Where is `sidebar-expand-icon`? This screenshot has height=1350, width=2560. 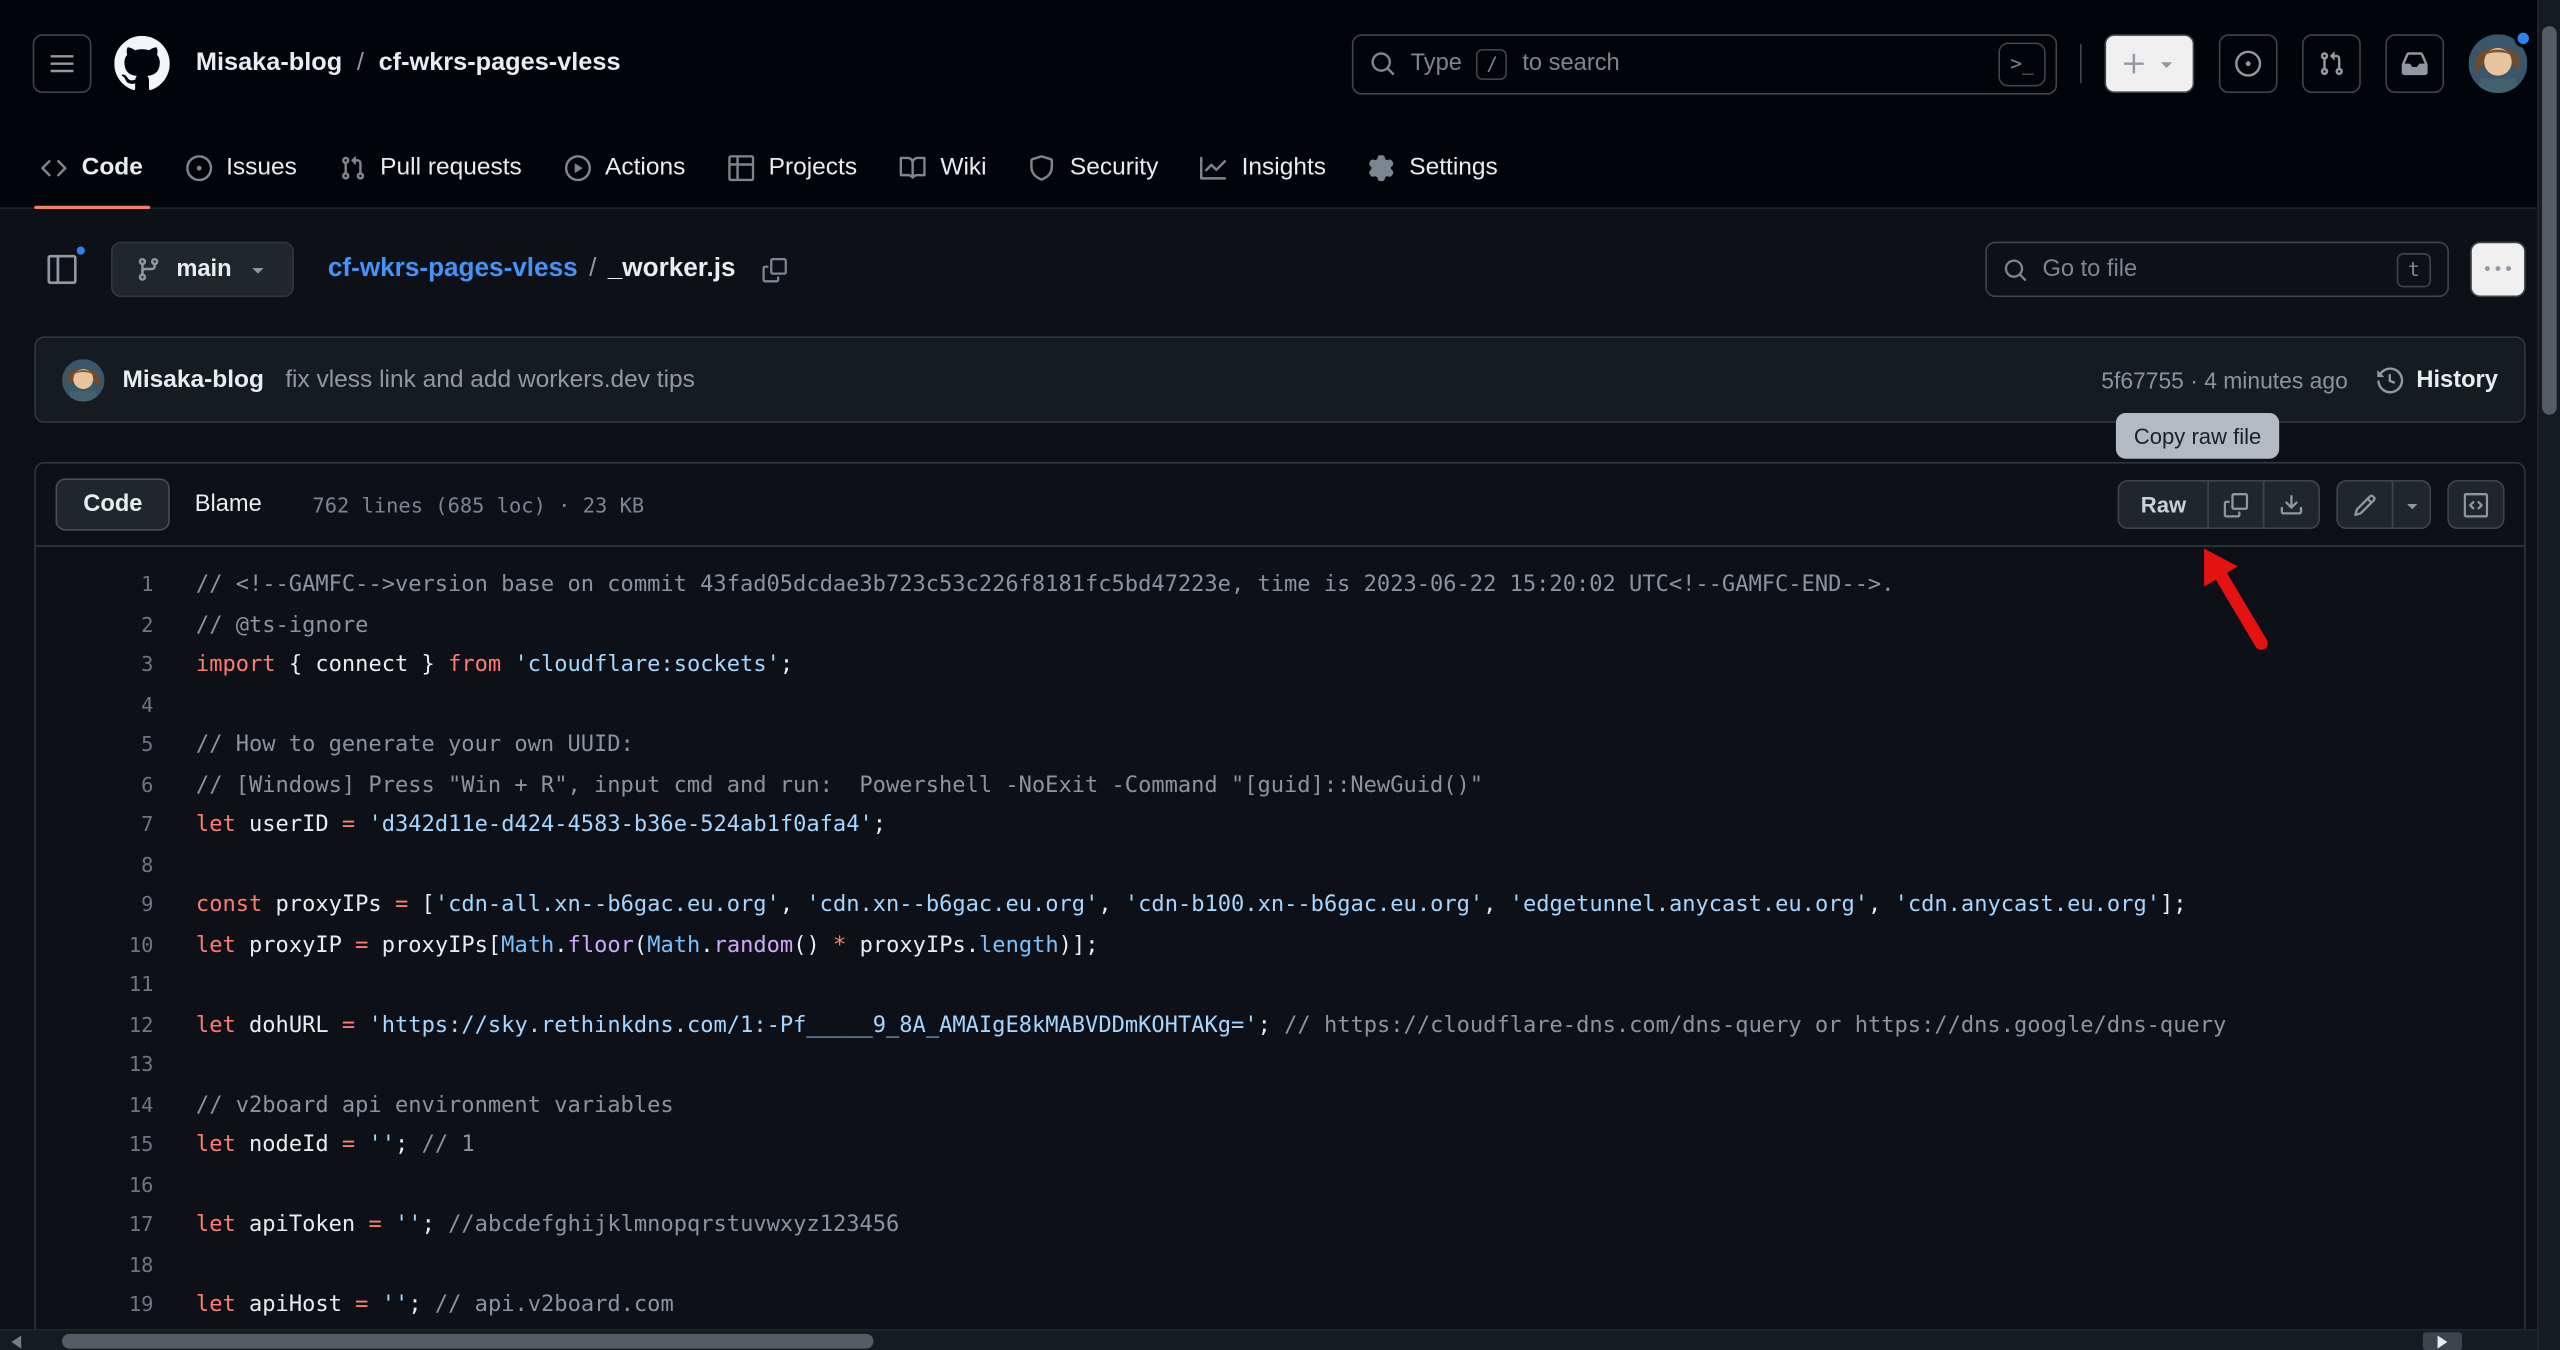 sidebar-expand-icon is located at coordinates (62, 269).